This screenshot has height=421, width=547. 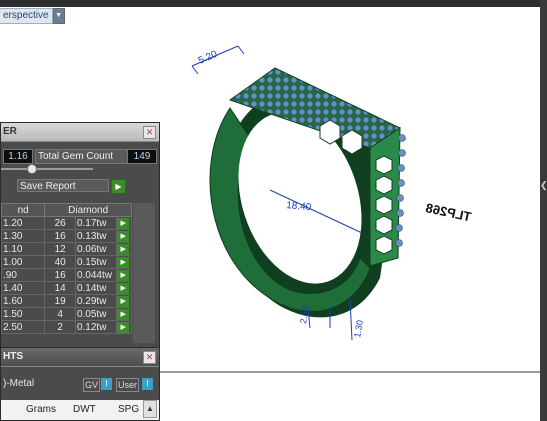 I want to click on gem-col-size-header: nd, so click(x=23, y=210).